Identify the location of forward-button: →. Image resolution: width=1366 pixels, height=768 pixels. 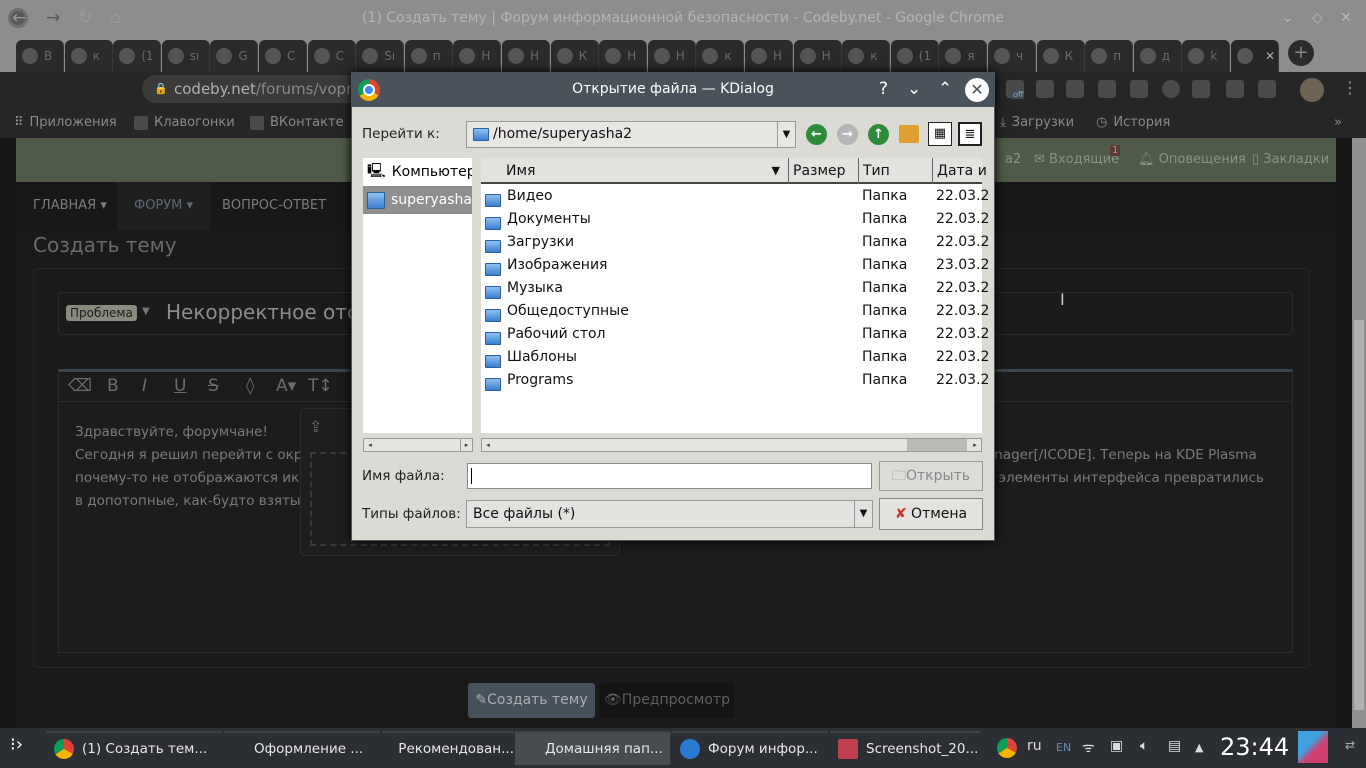
(53, 18).